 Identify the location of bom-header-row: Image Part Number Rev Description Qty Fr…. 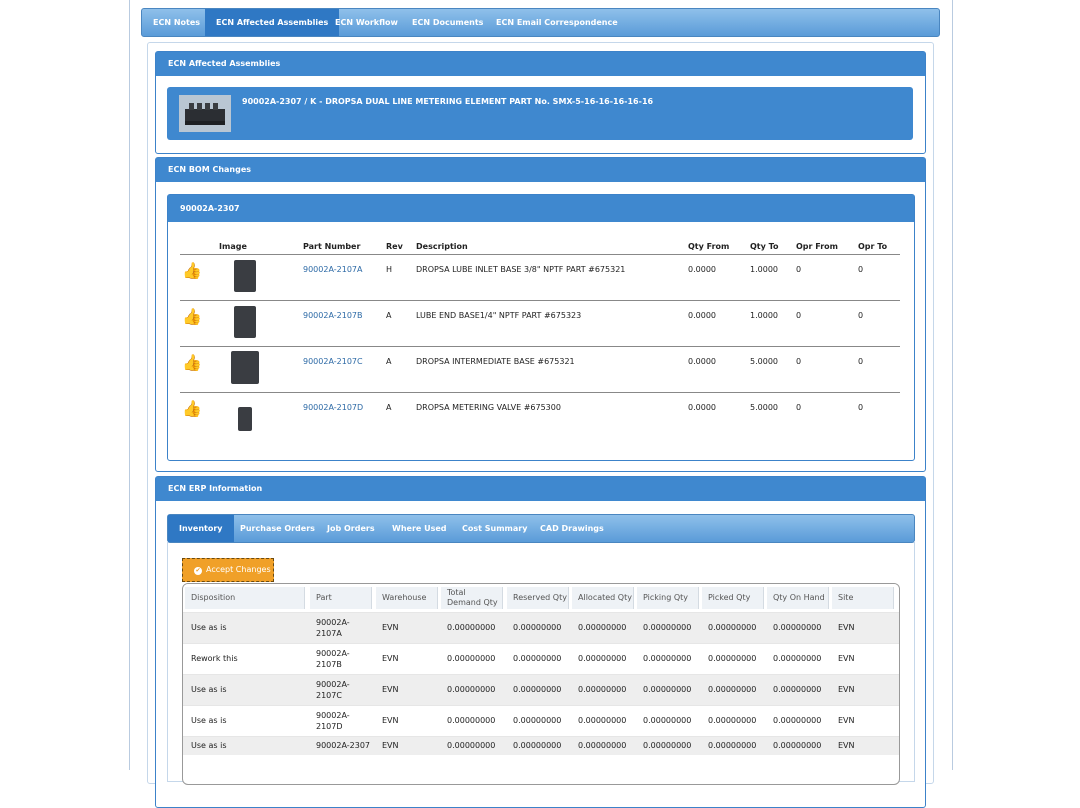
(540, 246).